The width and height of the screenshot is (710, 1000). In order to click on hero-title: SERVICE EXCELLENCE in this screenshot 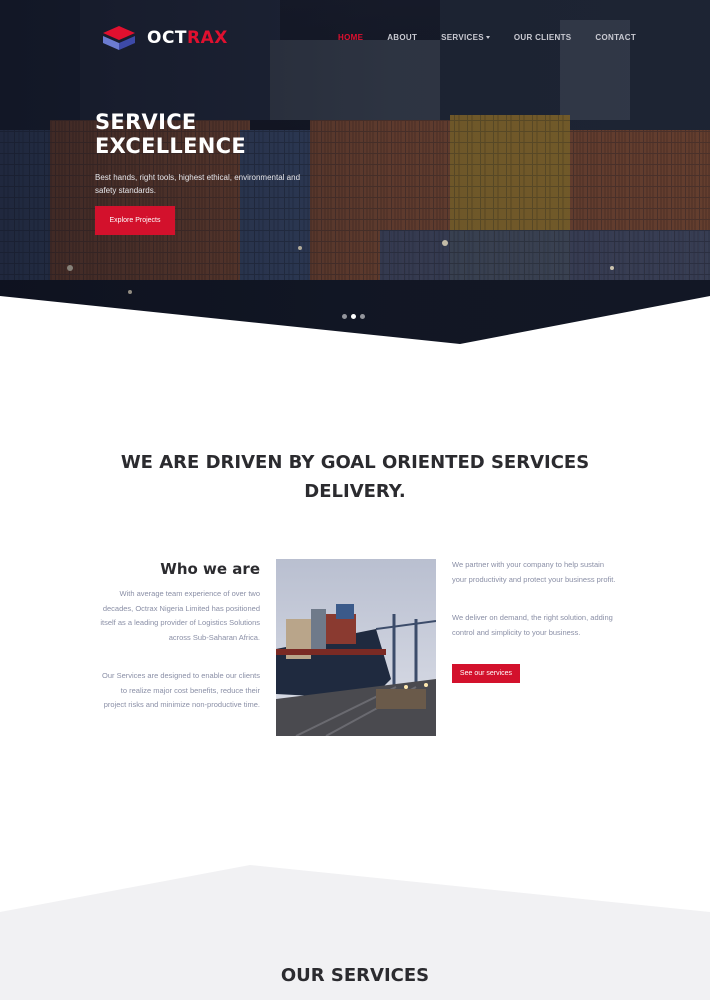, I will do `click(220, 134)`.